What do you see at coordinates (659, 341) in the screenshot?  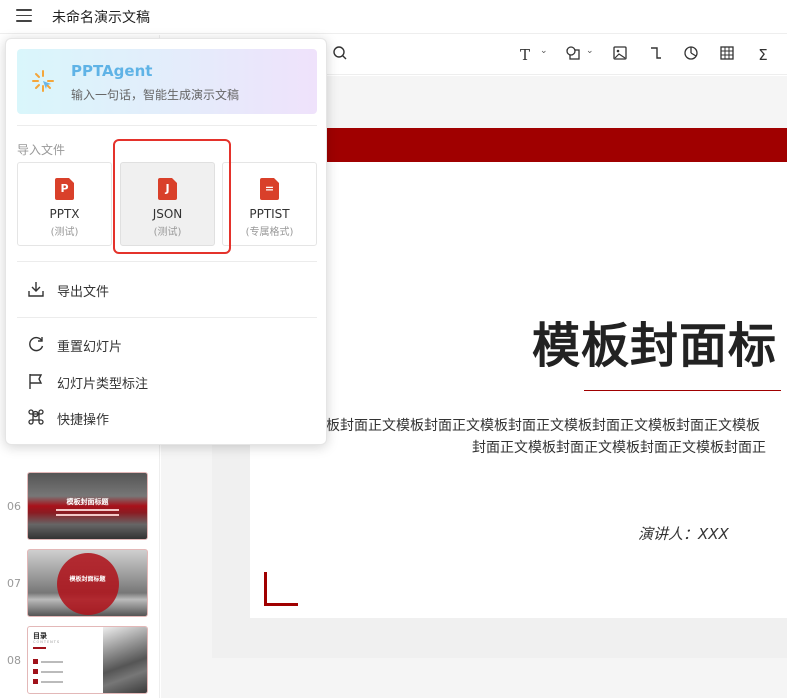 I see `slide-title: 模板封面标` at bounding box center [659, 341].